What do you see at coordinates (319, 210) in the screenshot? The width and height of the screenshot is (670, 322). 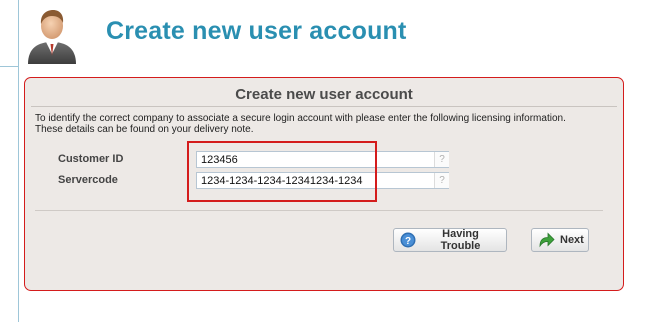 I see `panel-divider` at bounding box center [319, 210].